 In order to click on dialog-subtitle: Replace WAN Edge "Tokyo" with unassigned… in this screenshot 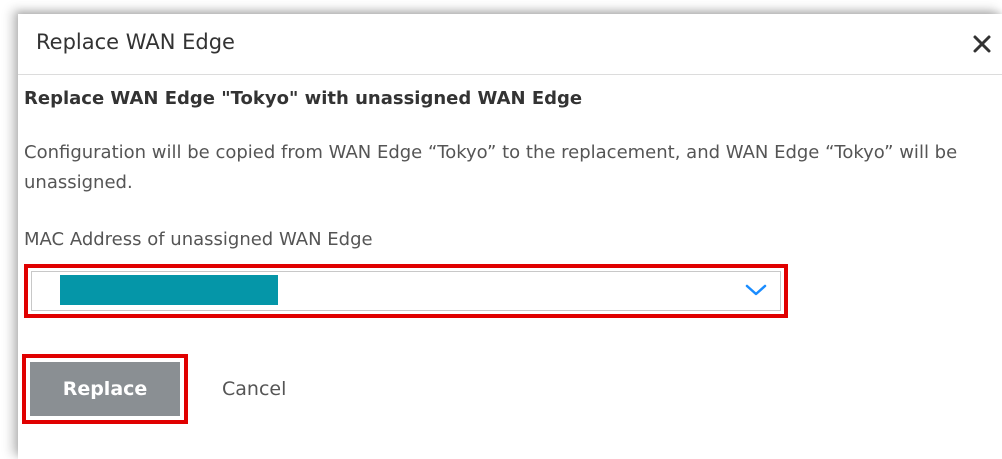, I will do `click(303, 98)`.